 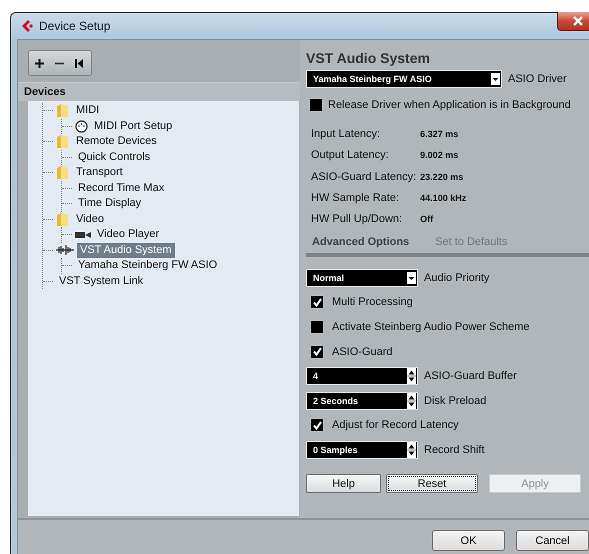 What do you see at coordinates (372, 302) in the screenshot?
I see `checkbox-label: Multi Processing` at bounding box center [372, 302].